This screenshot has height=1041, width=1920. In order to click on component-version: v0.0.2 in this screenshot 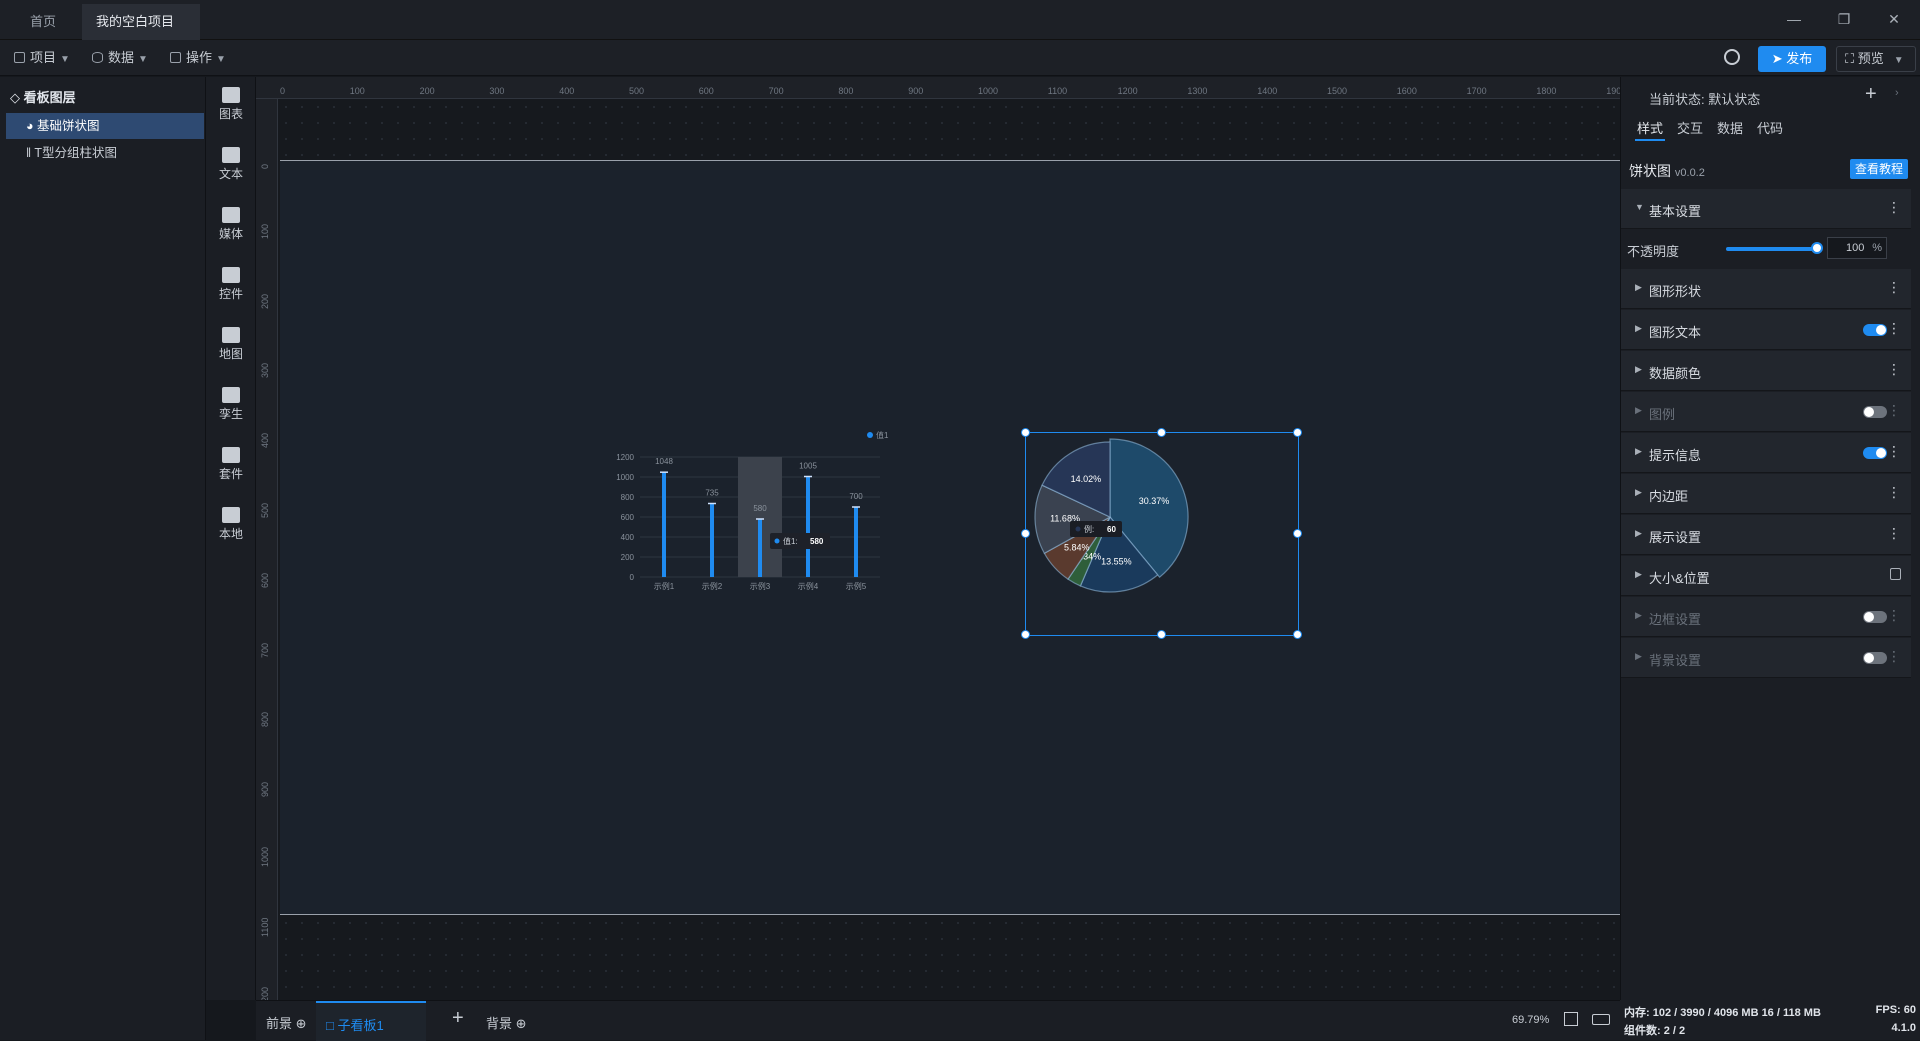, I will do `click(1689, 173)`.